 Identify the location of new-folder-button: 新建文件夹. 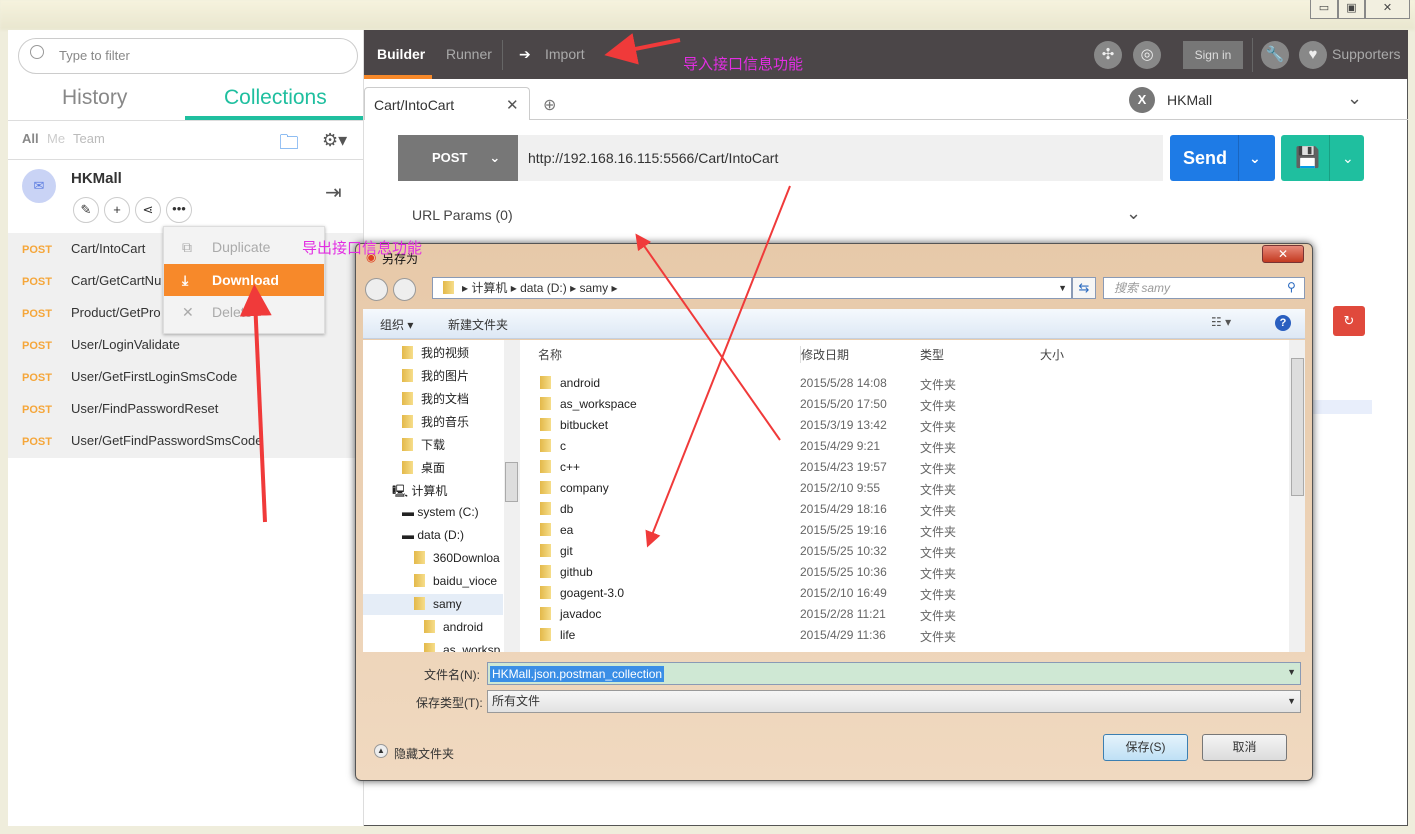
(478, 324).